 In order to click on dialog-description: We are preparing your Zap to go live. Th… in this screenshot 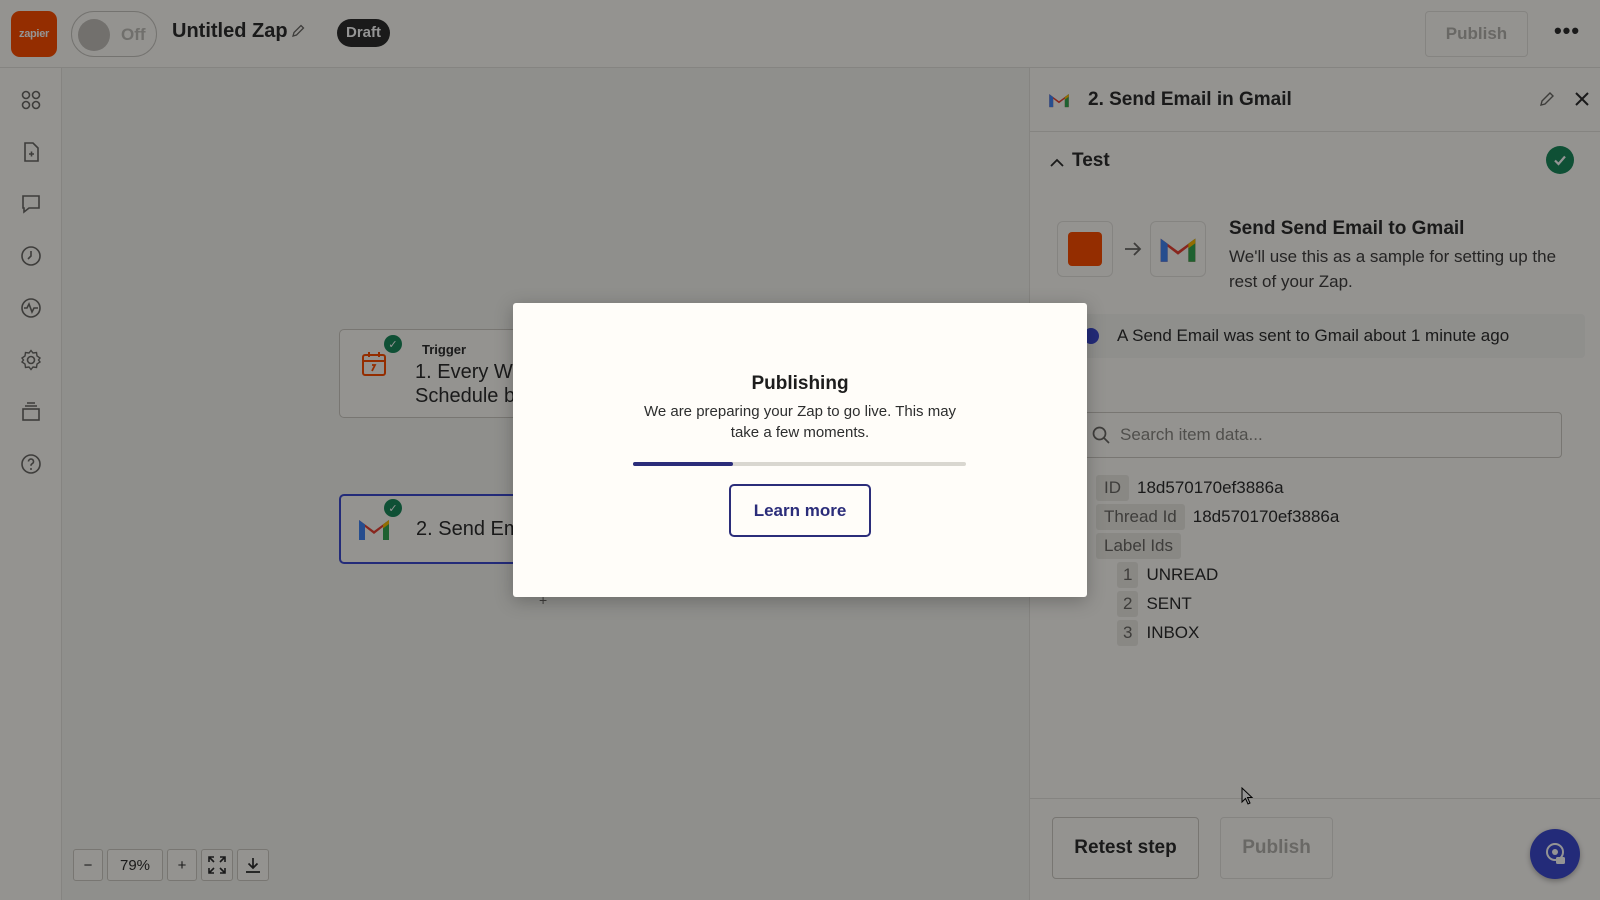, I will do `click(800, 422)`.